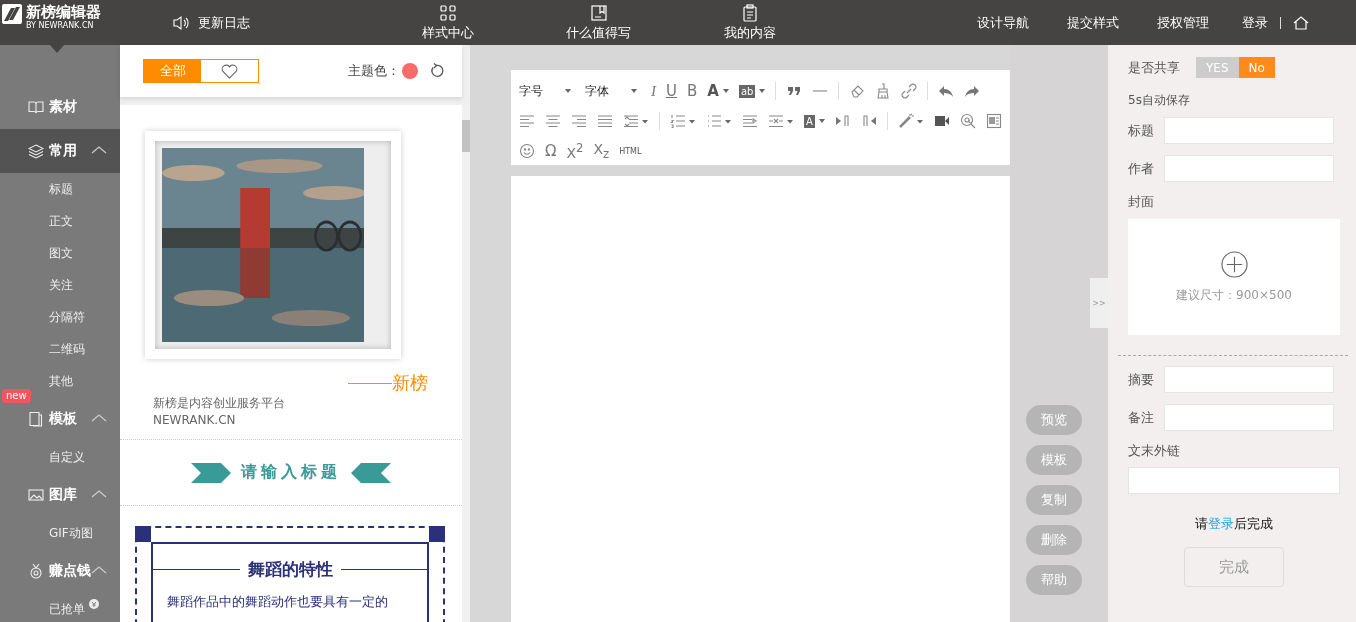 This screenshot has width=1356, height=622. I want to click on image-icon, so click(36, 495).